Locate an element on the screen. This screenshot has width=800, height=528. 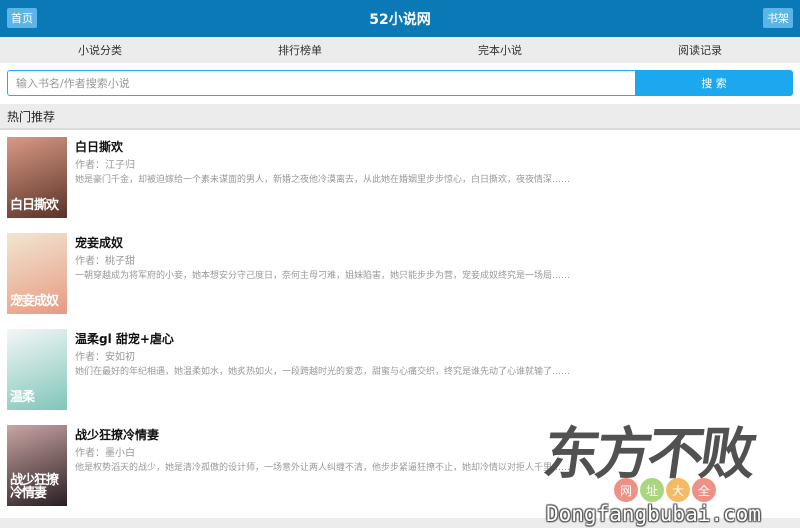
nav-item-categories: 小说分类 is located at coordinates (100, 50).